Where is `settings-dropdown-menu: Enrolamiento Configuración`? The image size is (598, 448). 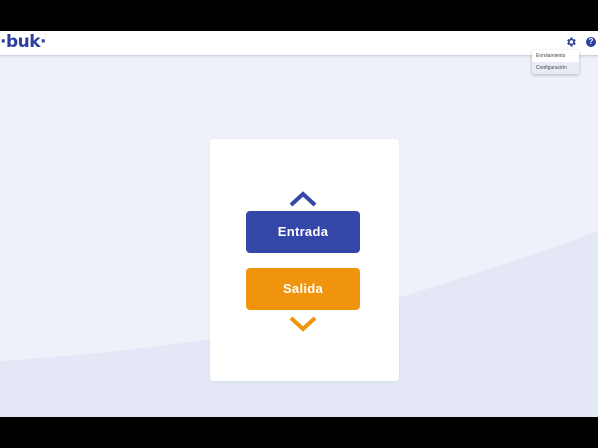 settings-dropdown-menu: Enrolamiento Configuración is located at coordinates (555, 62).